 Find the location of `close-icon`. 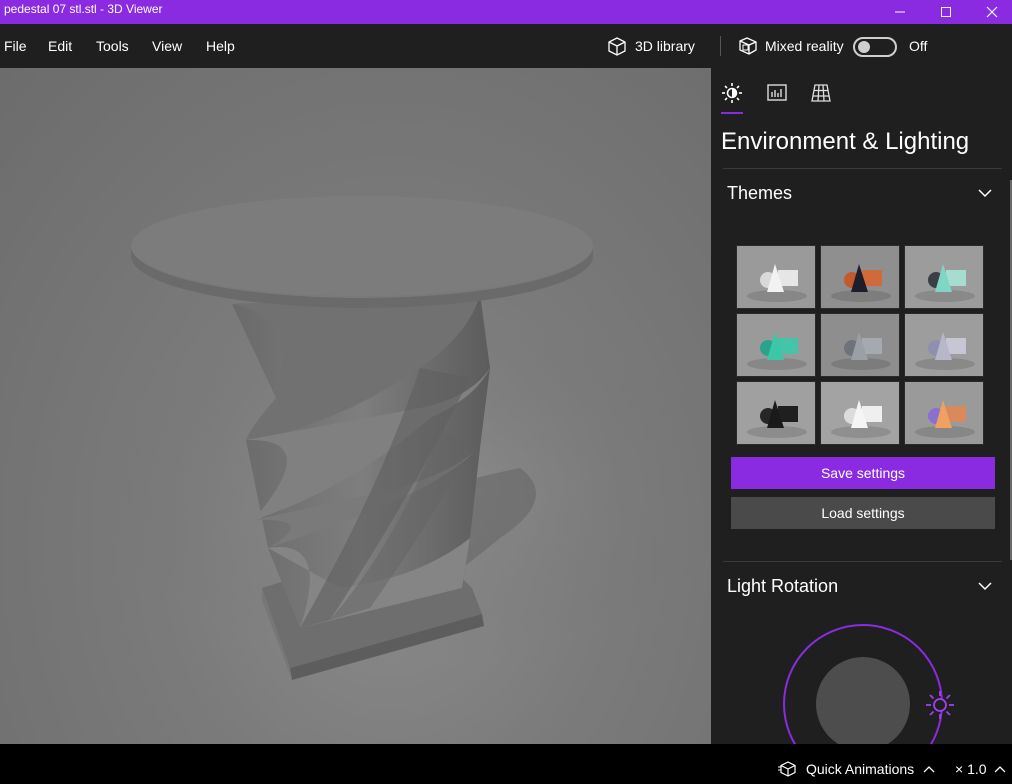

close-icon is located at coordinates (992, 12).